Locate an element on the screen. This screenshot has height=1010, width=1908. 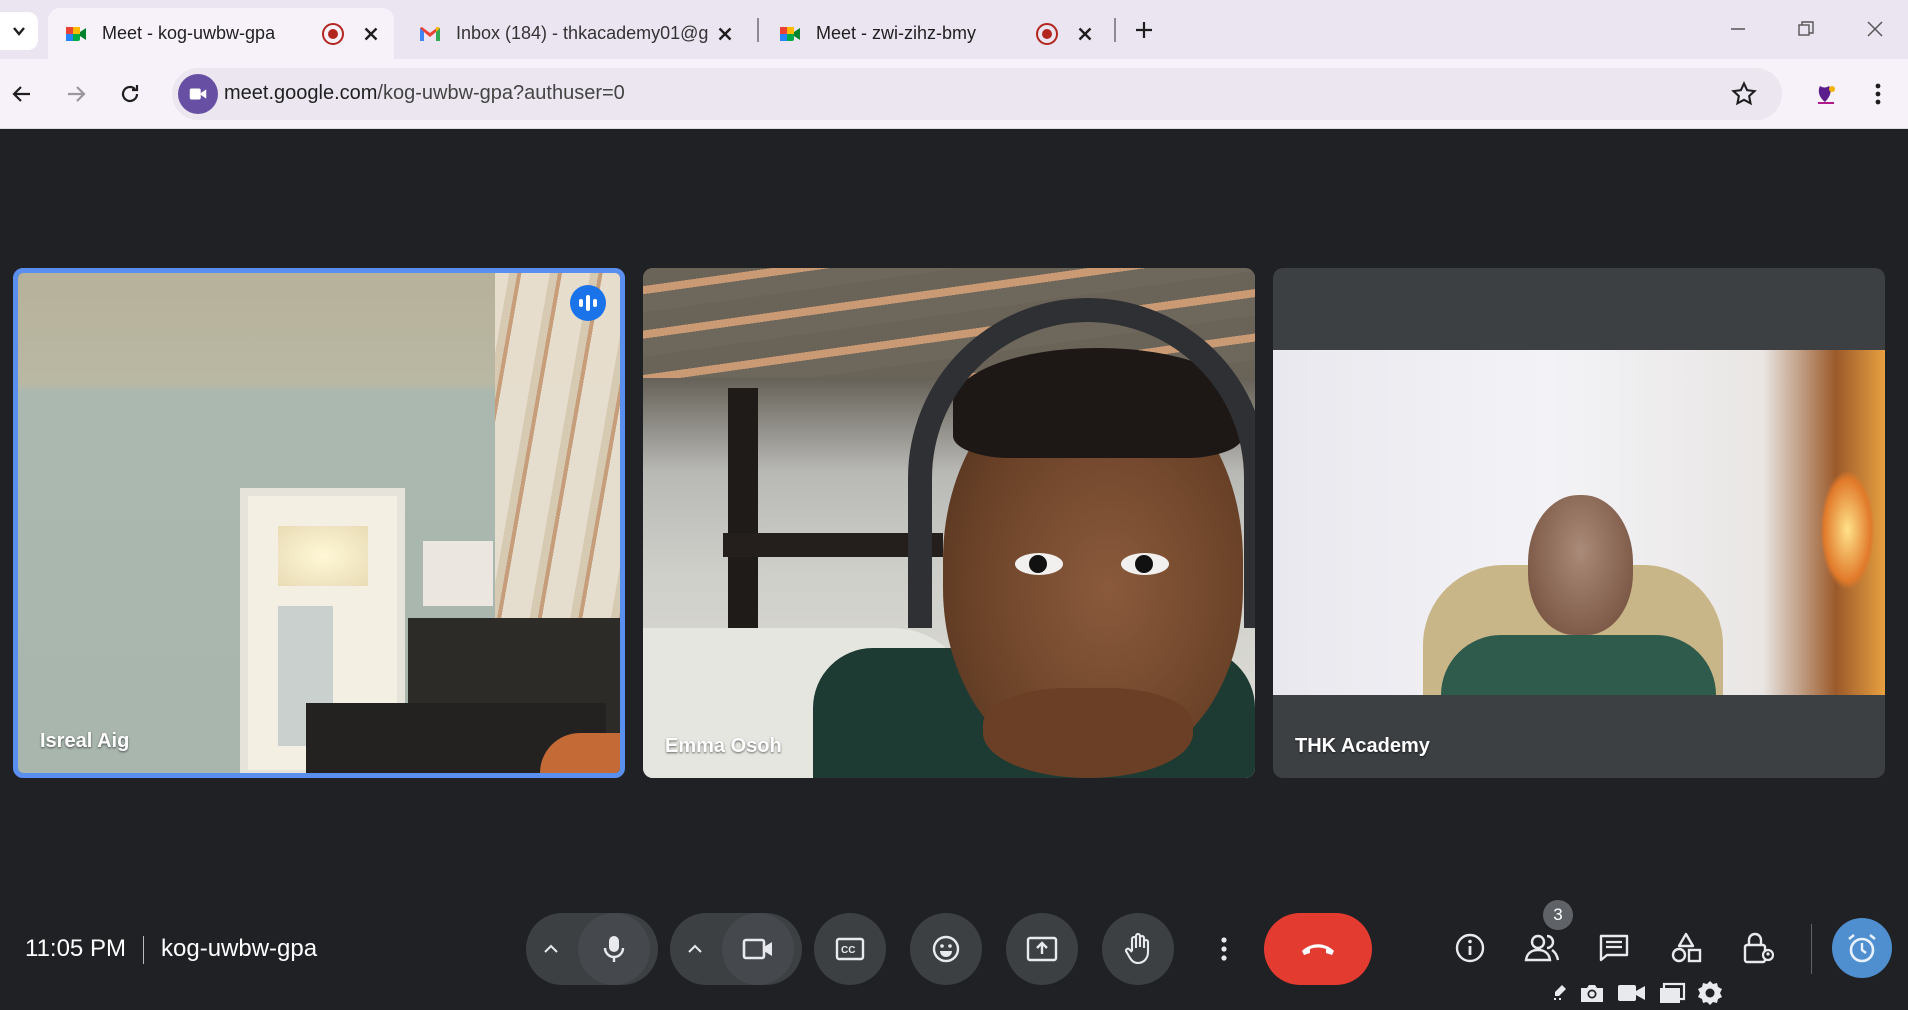
restore-button is located at coordinates (1806, 29).